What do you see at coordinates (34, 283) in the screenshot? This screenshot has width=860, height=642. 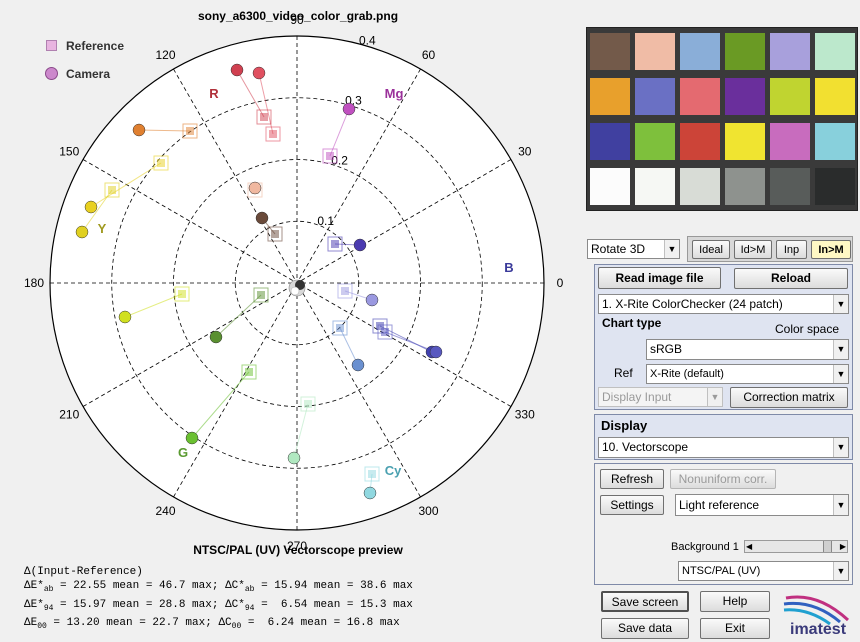 I see `angle-label: 180` at bounding box center [34, 283].